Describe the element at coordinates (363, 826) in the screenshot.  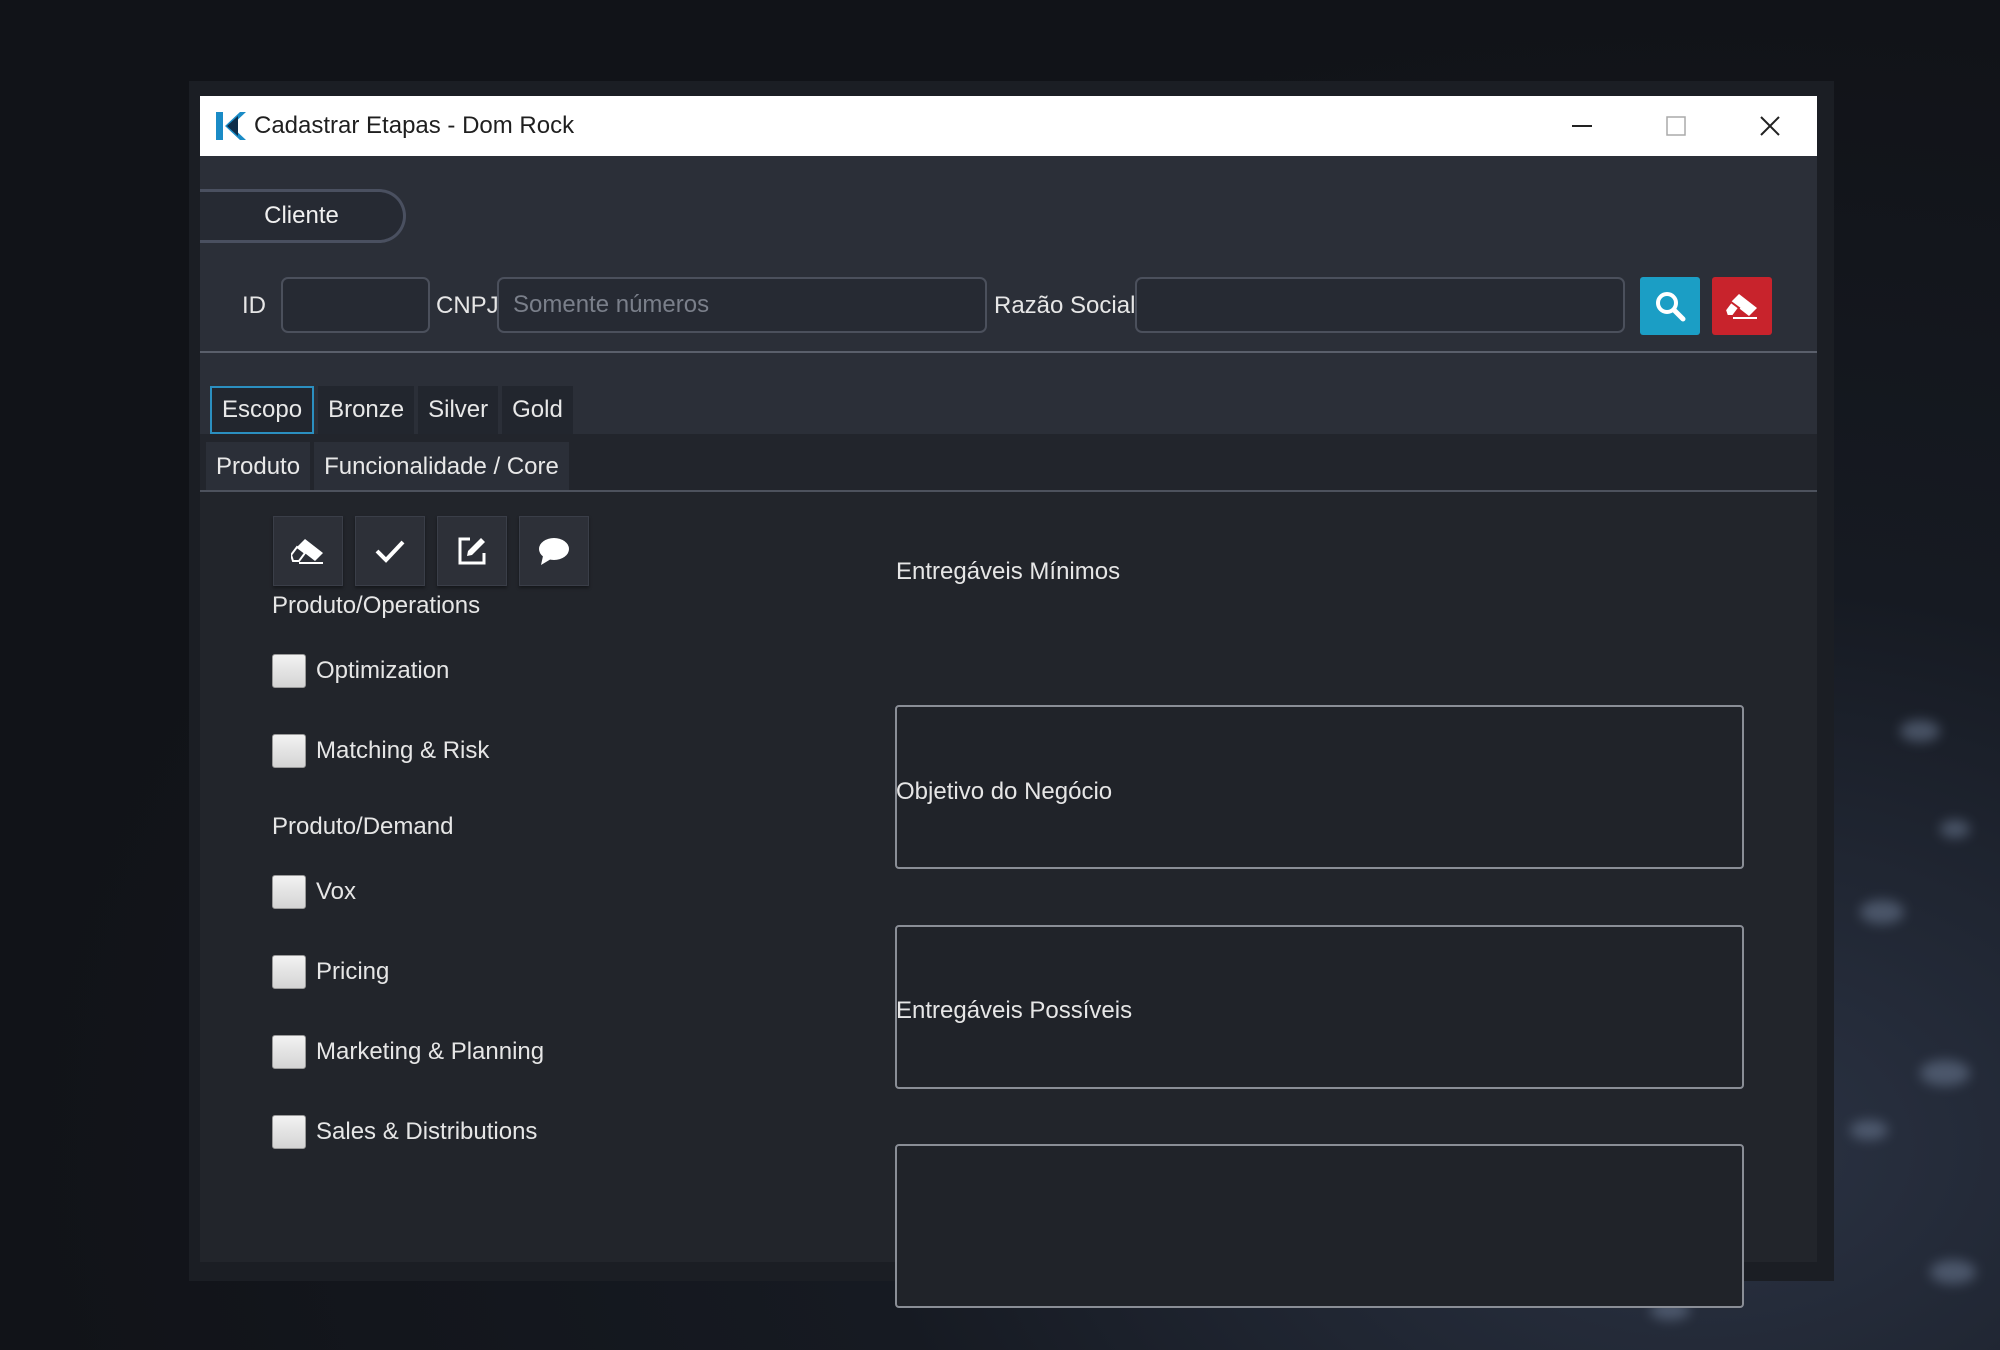
I see `group-label-demand: Produto/Demand` at that location.